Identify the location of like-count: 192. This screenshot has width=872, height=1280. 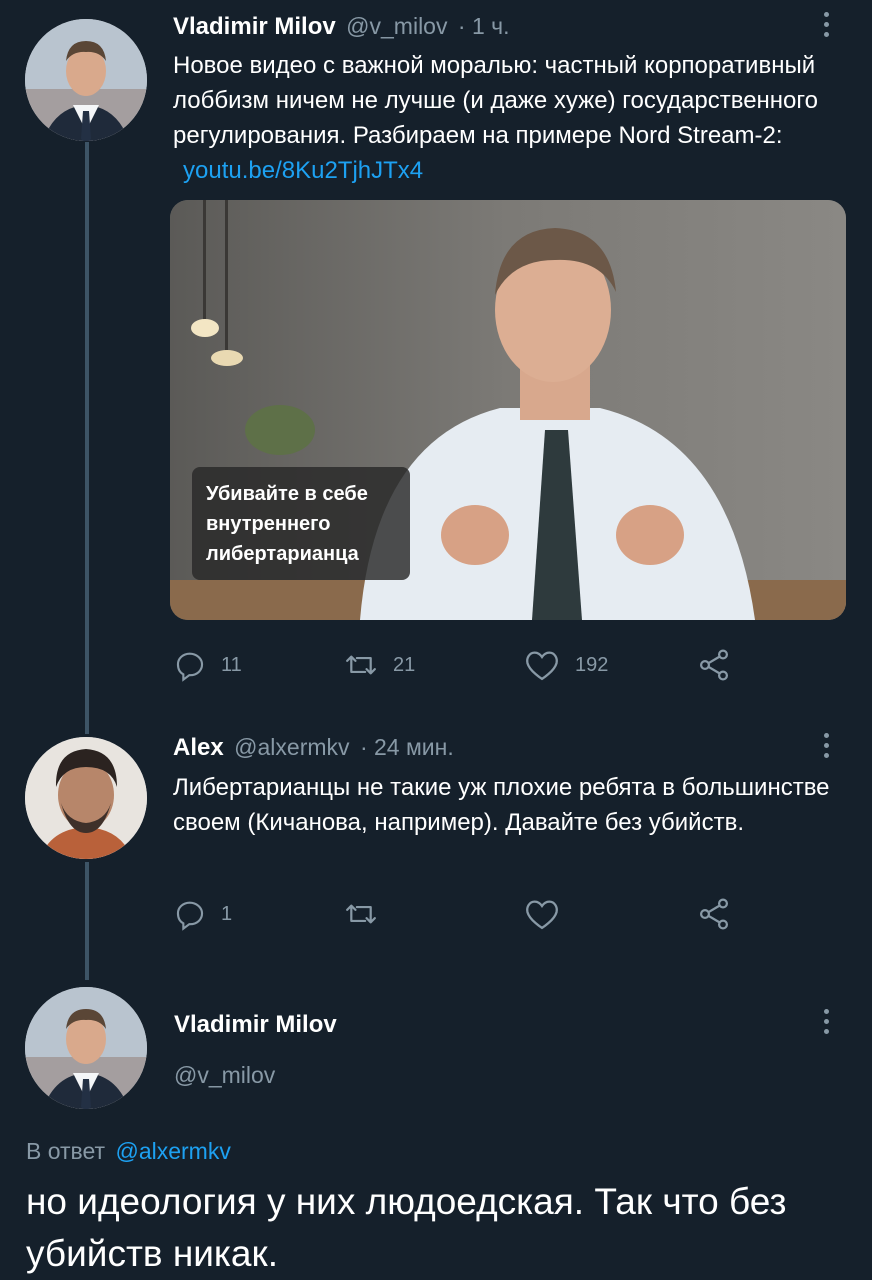
(592, 664).